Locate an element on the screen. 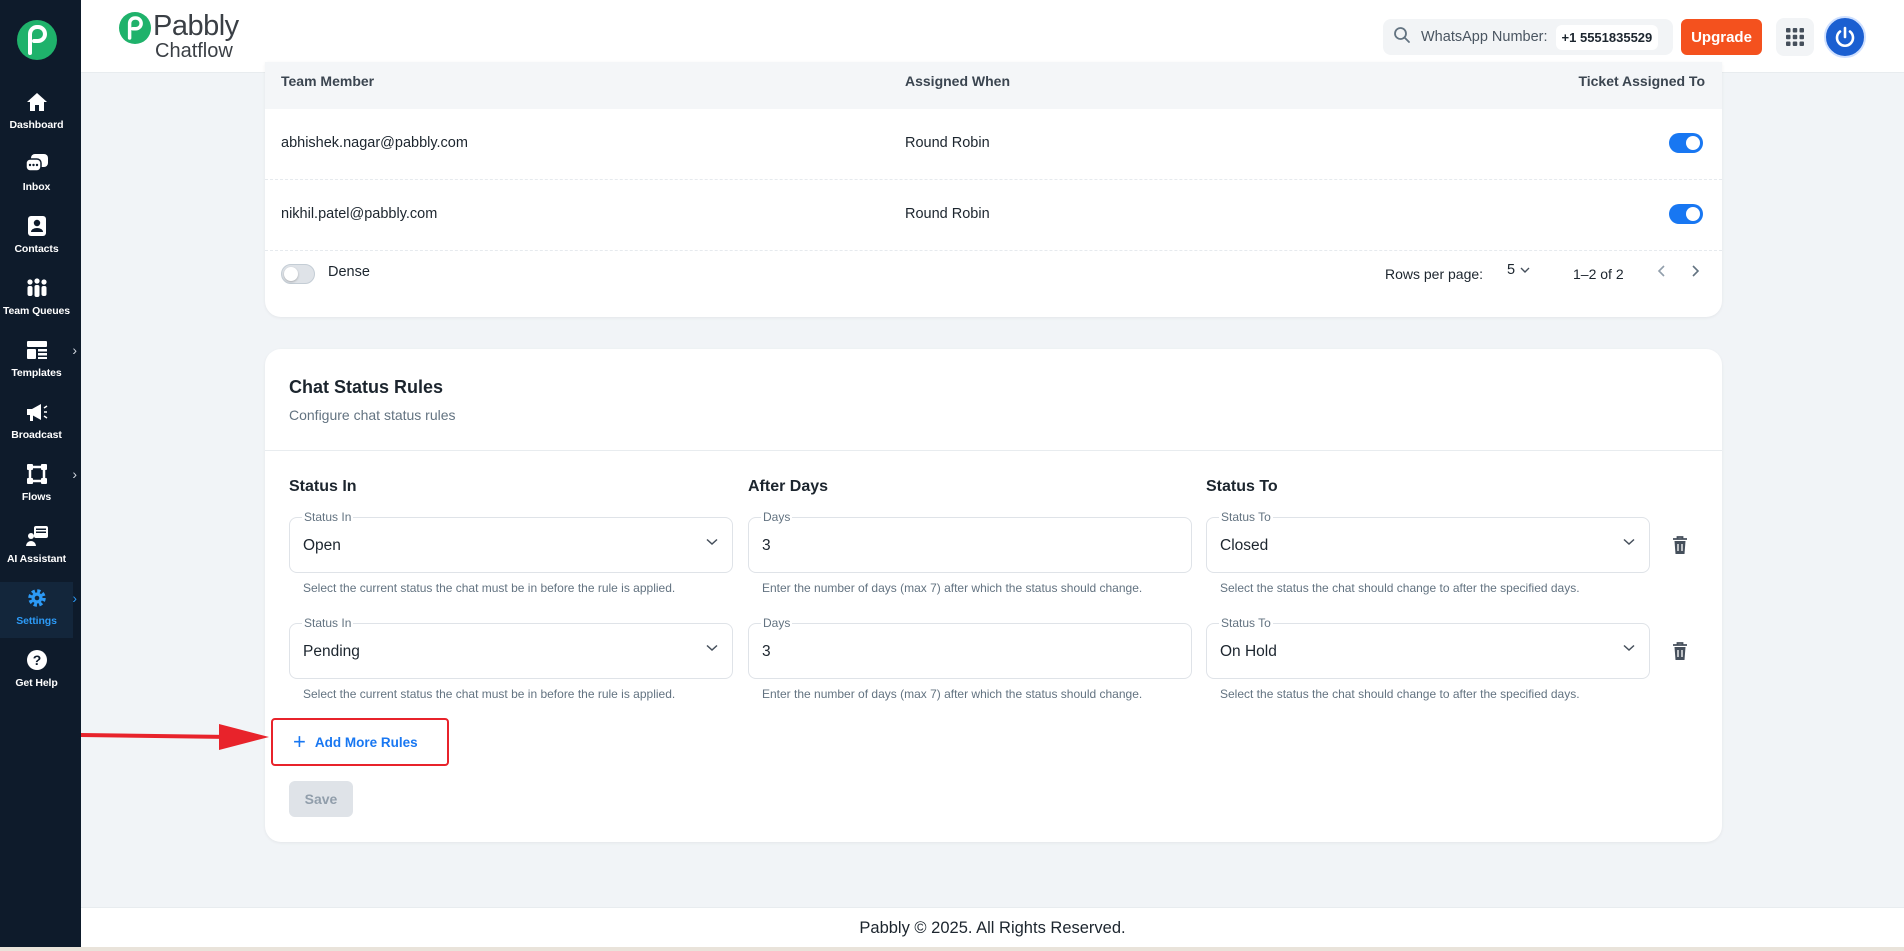 Image resolution: width=1904 pixels, height=951 pixels. sidebar-item-dashboard: Dashboard is located at coordinates (36, 114).